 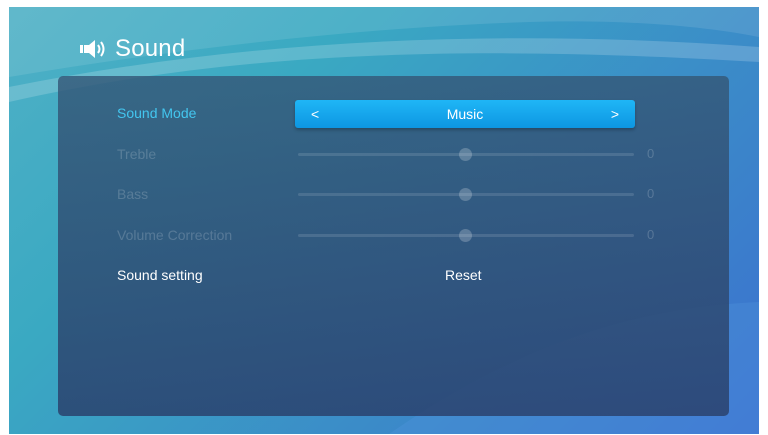 What do you see at coordinates (133, 194) in the screenshot?
I see `bass-label: Bass` at bounding box center [133, 194].